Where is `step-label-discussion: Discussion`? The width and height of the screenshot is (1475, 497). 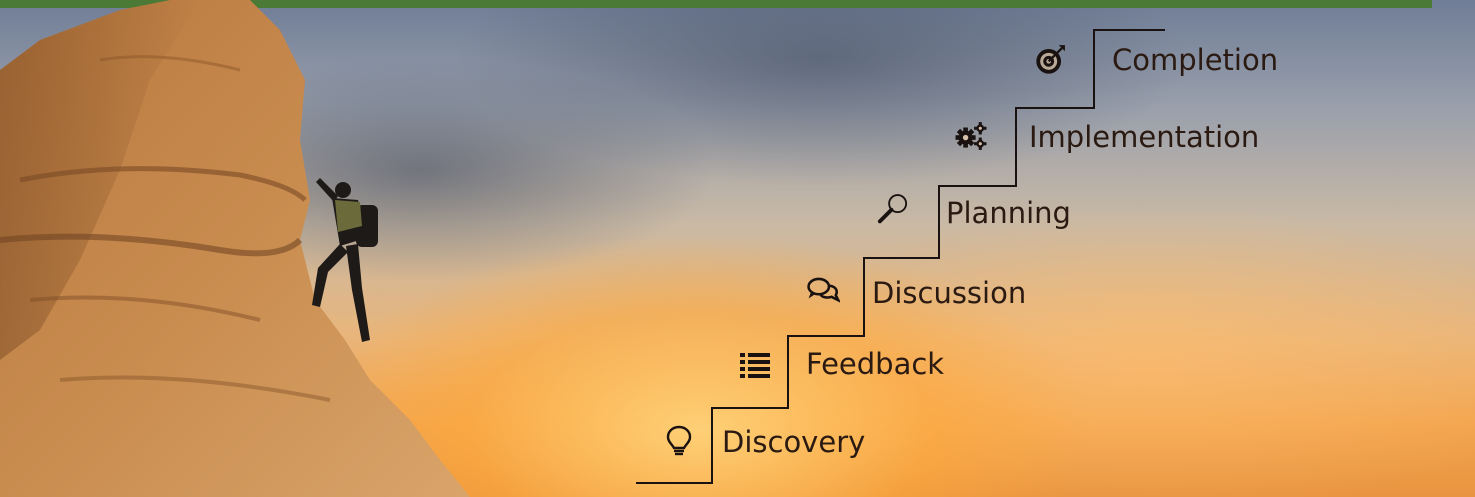
step-label-discussion: Discussion is located at coordinates (949, 293).